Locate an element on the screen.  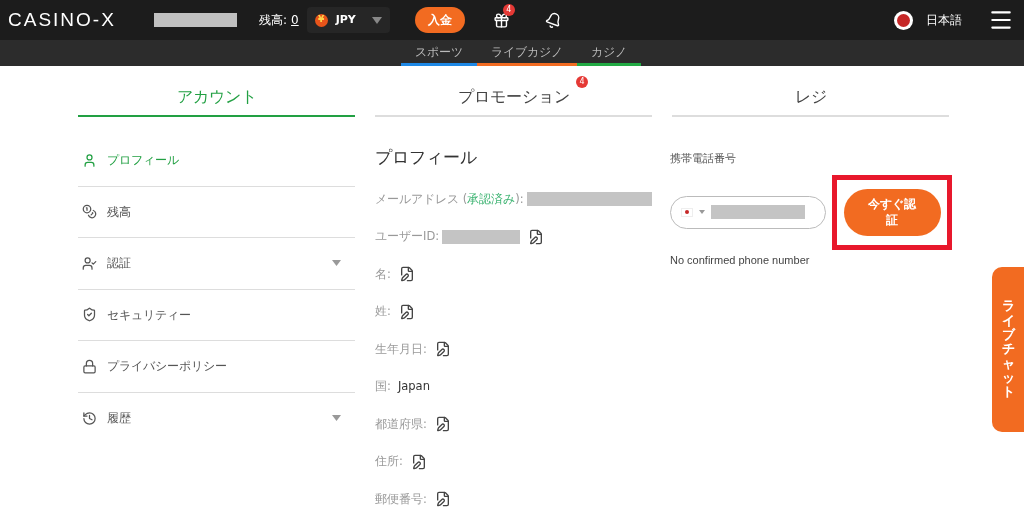
gift-icon is located at coordinates (501, 20).